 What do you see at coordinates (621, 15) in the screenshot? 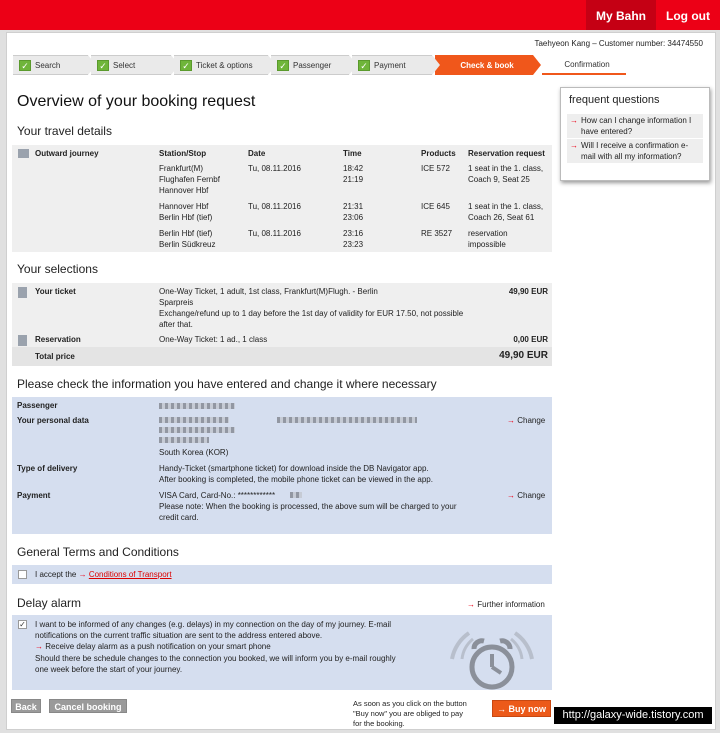
I see `my-bahn-link: My Bahn` at bounding box center [621, 15].